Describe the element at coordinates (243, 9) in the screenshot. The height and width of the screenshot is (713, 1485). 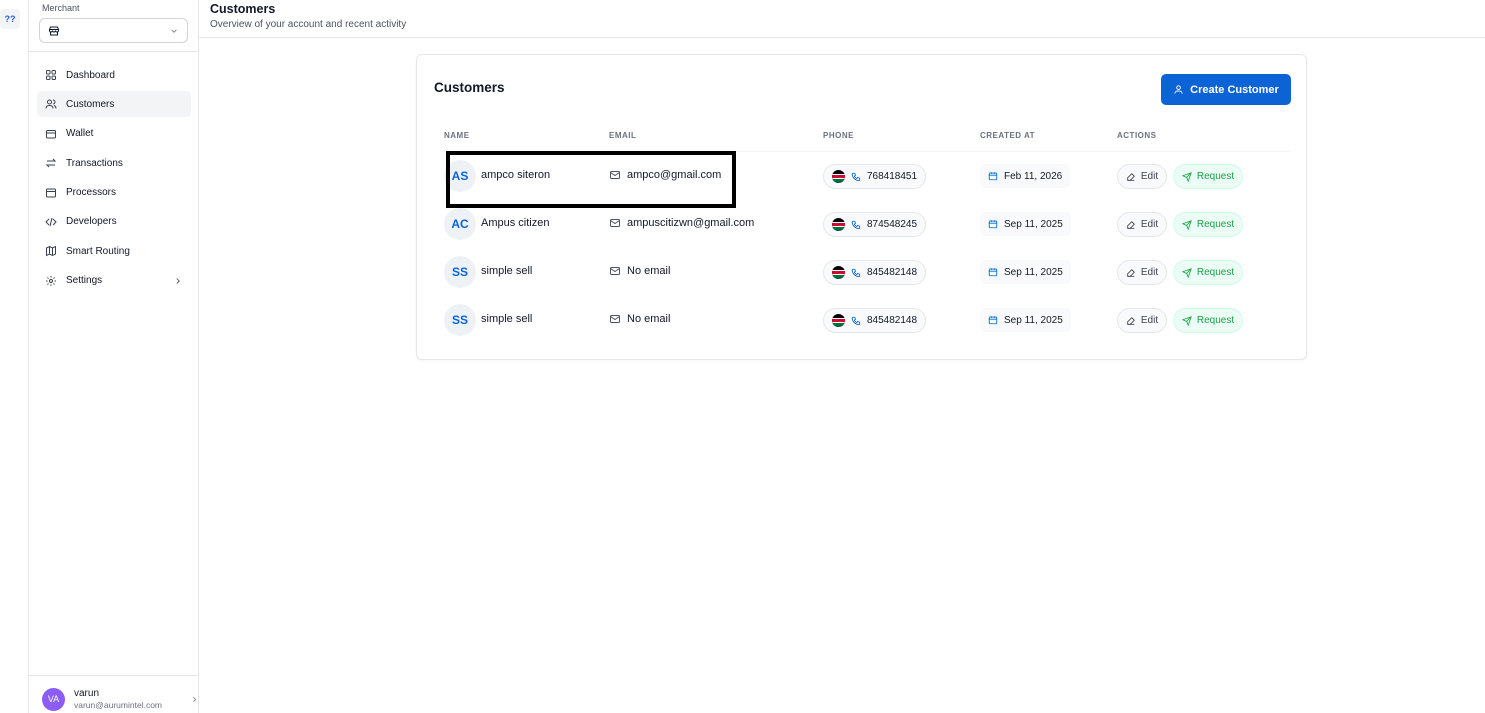
I see `page-title: Customers` at that location.